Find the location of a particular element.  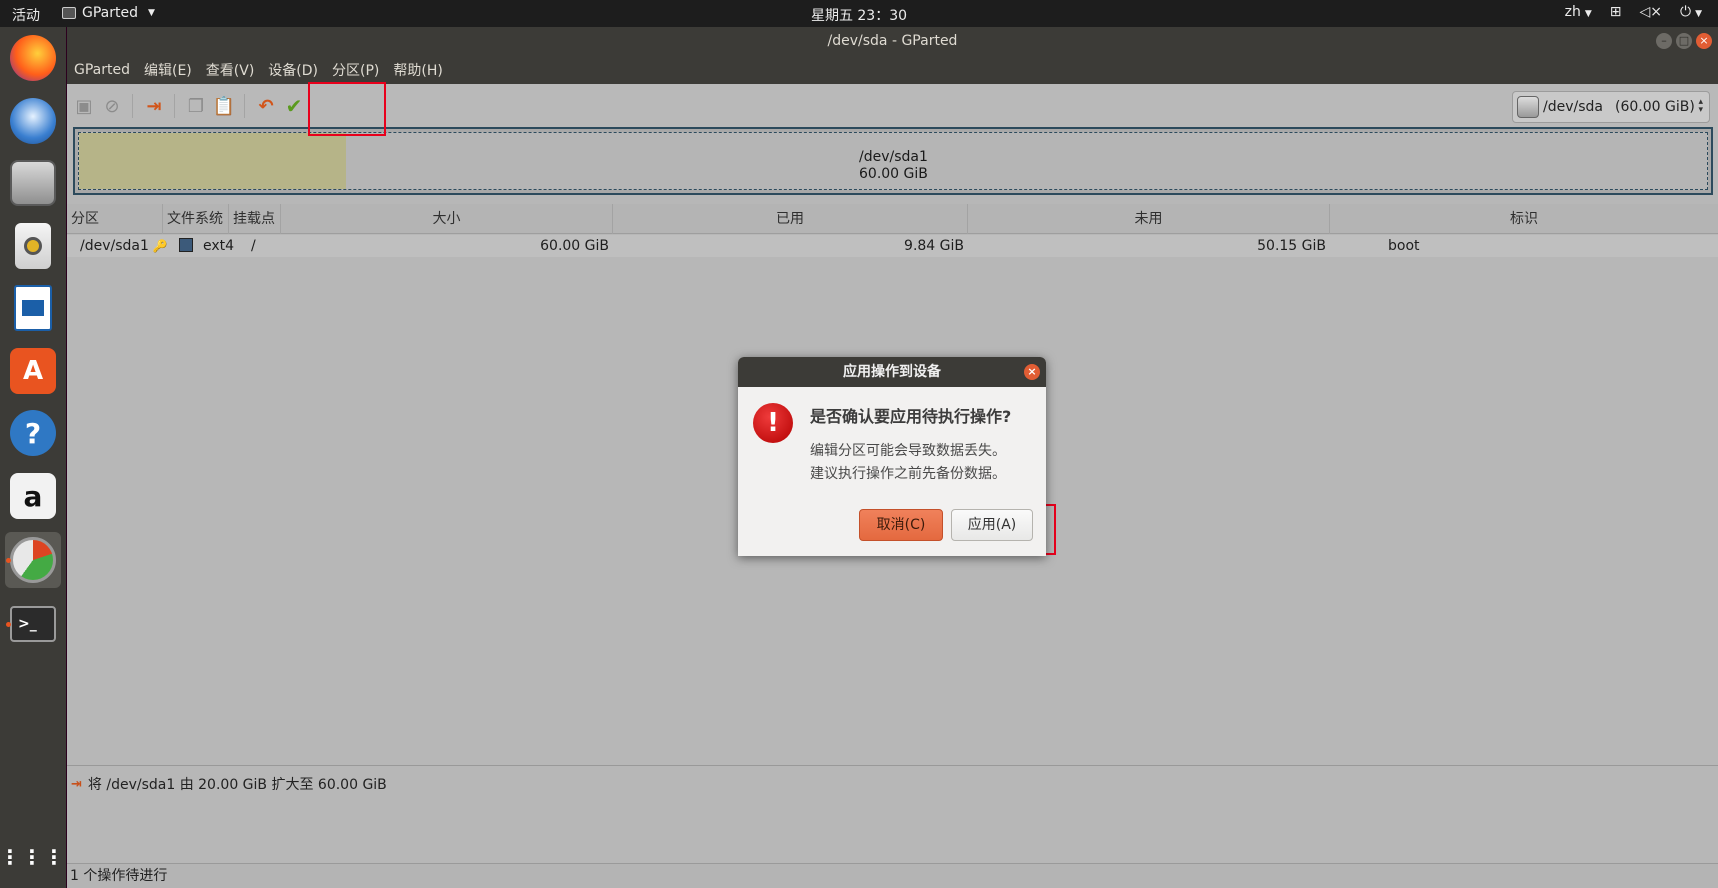

new-partition-icon: ▣ is located at coordinates (84, 106).